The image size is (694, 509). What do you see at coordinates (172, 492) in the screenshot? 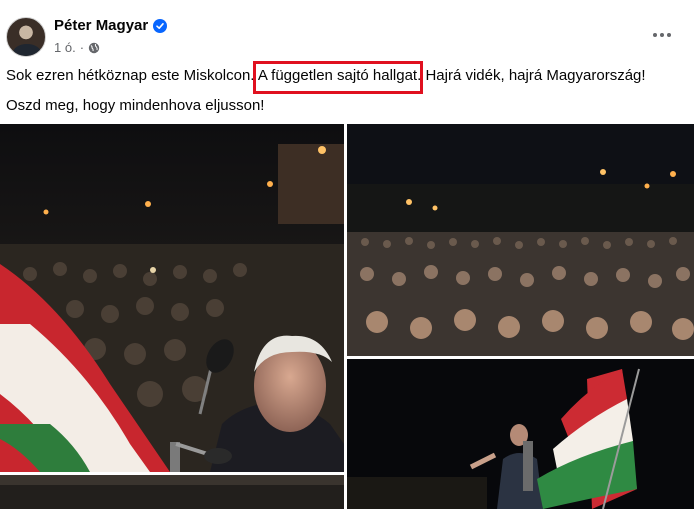
I see `photo-more` at bounding box center [172, 492].